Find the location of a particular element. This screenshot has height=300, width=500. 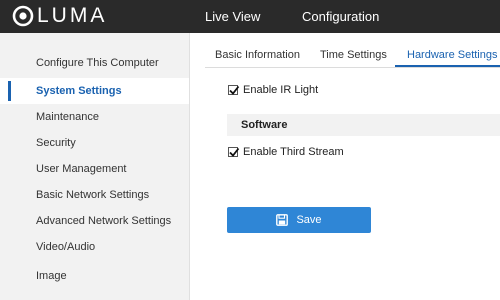

sidebar-item-user-management: User Management is located at coordinates (94, 169).